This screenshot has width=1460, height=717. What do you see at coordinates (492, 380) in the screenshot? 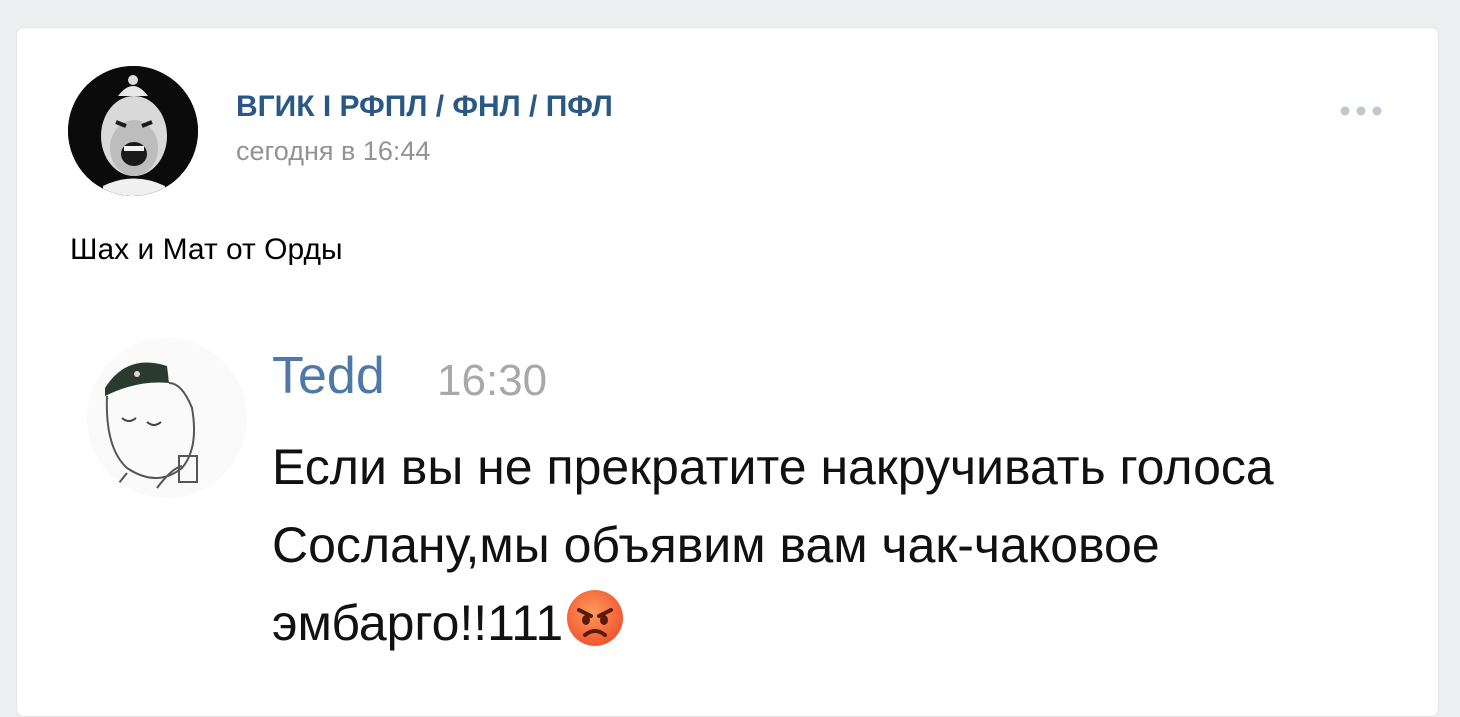
I see `message-time: 16:30` at bounding box center [492, 380].